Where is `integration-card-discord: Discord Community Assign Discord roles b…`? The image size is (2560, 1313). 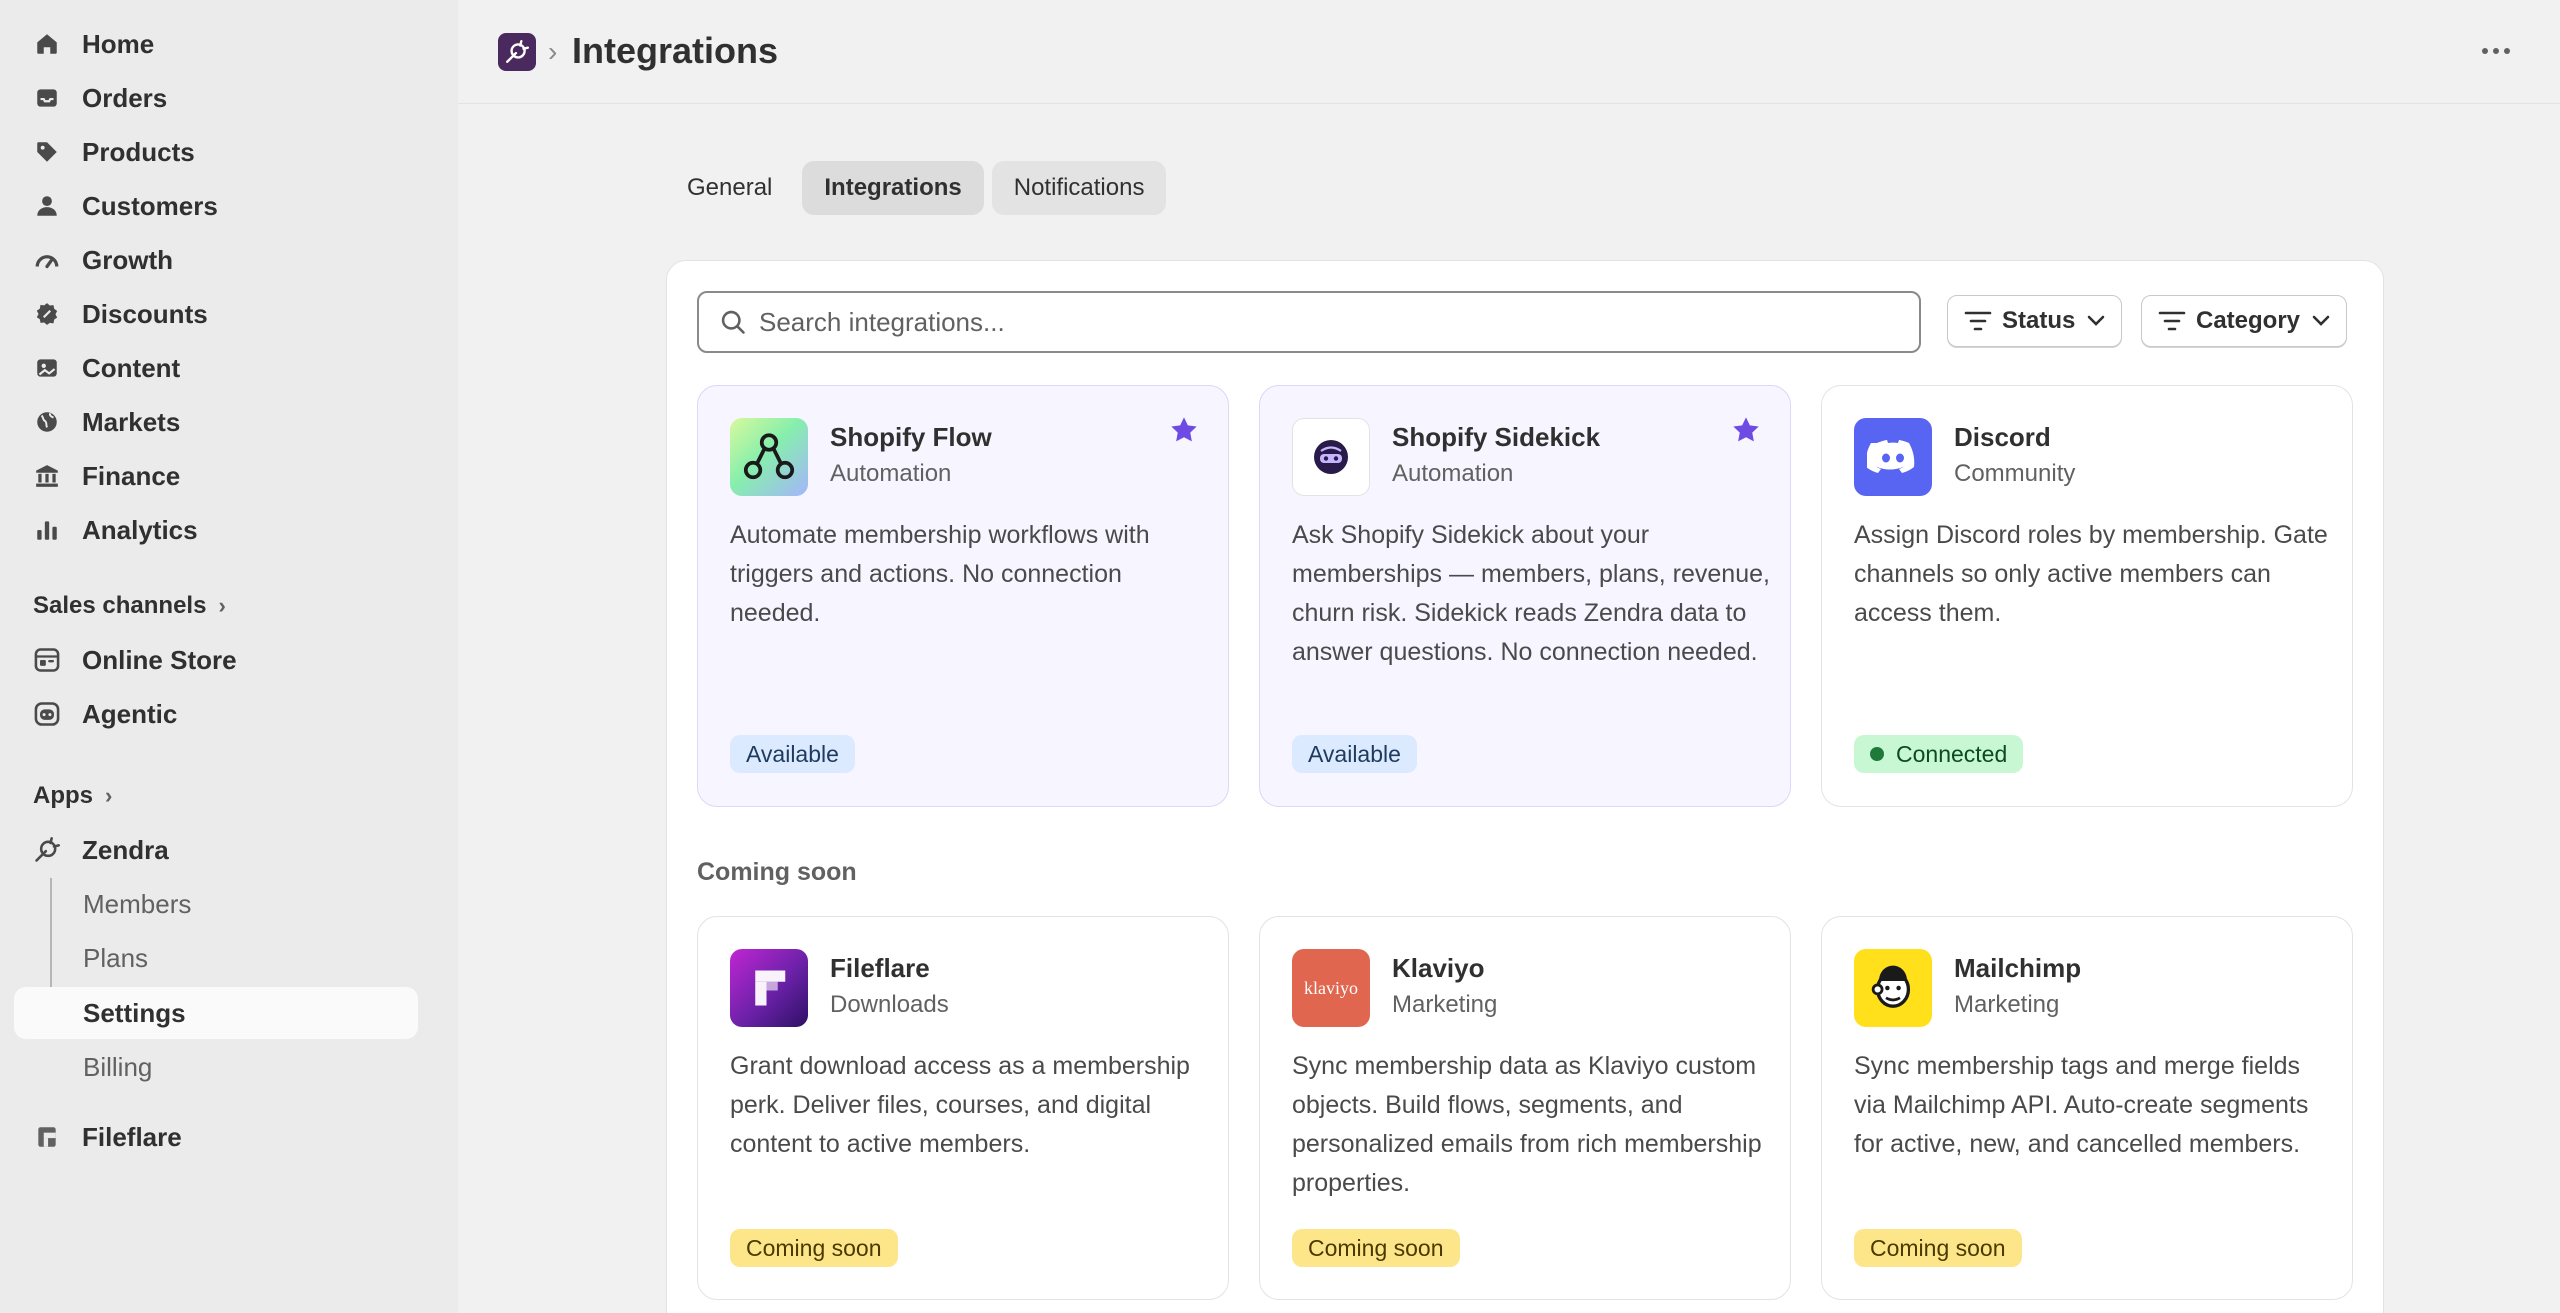 integration-card-discord: Discord Community Assign Discord roles b… is located at coordinates (2087, 596).